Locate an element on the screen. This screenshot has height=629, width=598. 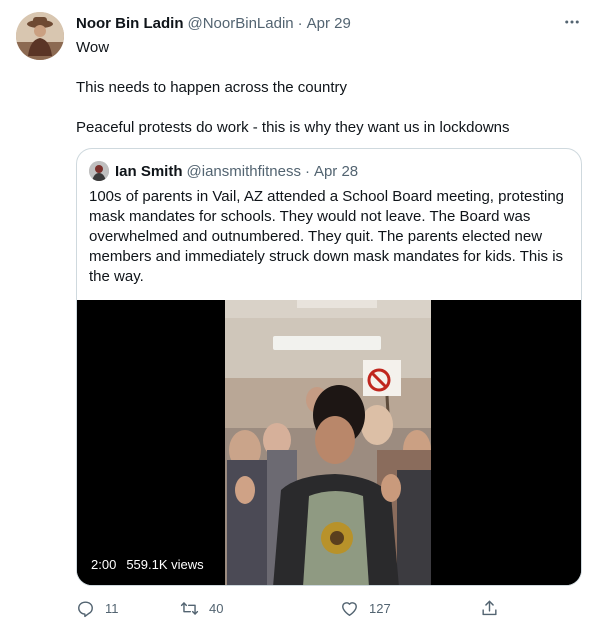
author-name: Noor Bin Ladin is located at coordinates (130, 23).